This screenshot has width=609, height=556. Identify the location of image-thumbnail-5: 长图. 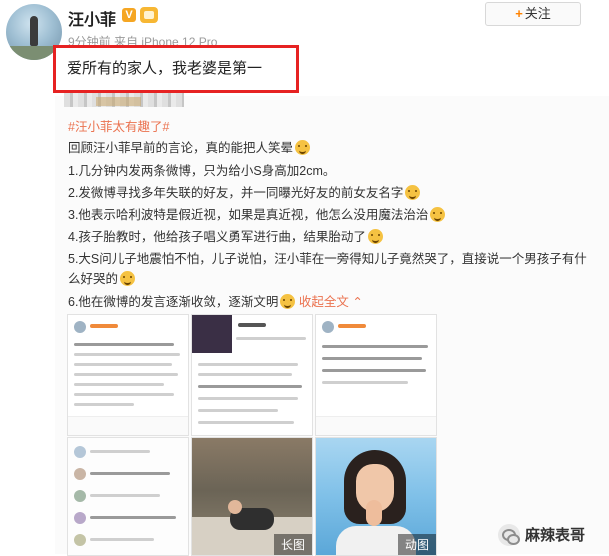
(252, 496).